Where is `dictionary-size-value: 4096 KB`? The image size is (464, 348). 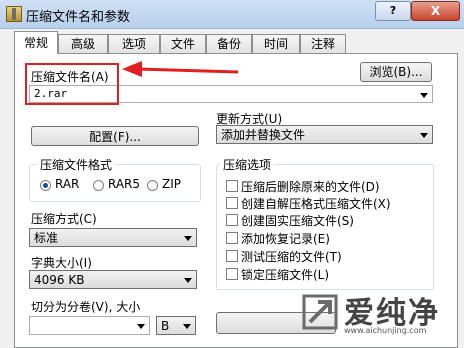 dictionary-size-value: 4096 KB is located at coordinates (59, 280).